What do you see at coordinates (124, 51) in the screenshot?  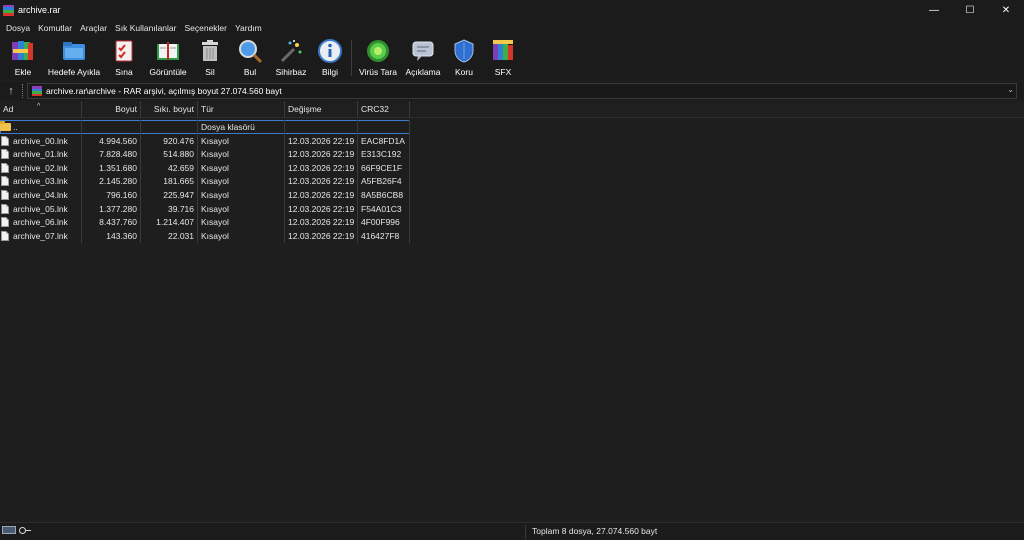 I see `test-checklist-icon` at bounding box center [124, 51].